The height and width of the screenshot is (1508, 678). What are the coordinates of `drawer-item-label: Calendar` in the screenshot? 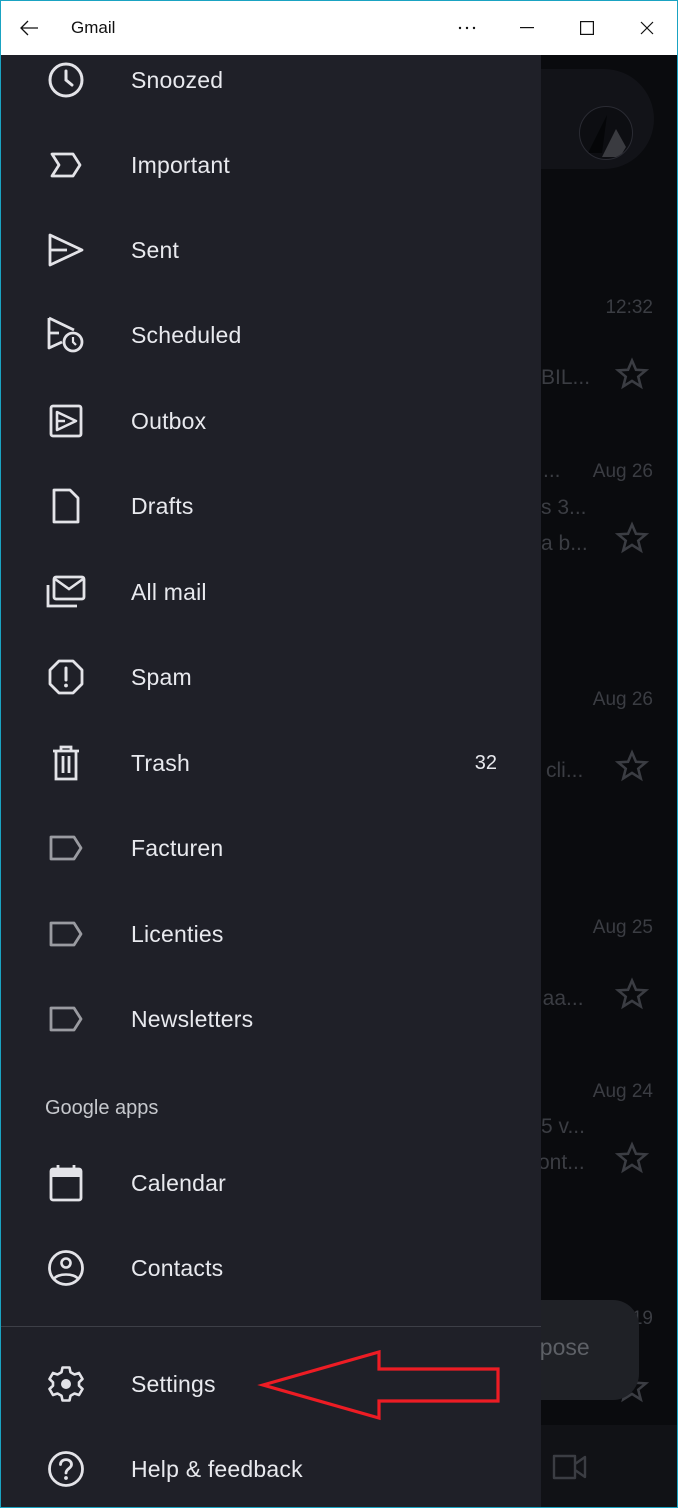 It's located at (178, 1182).